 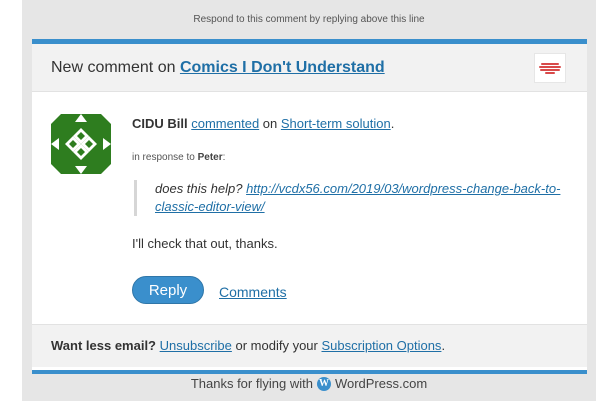 What do you see at coordinates (115, 67) in the screenshot?
I see `header-prefix: New comment on` at bounding box center [115, 67].